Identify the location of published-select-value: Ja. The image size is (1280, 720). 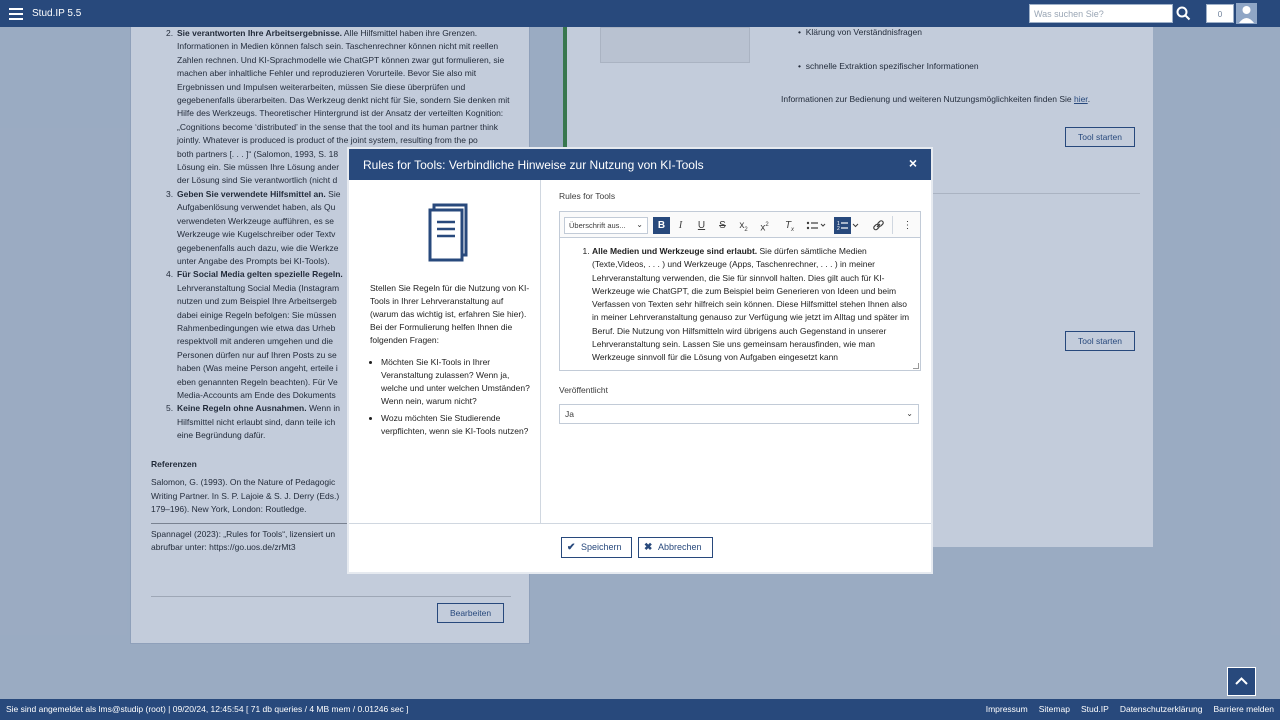
(569, 414).